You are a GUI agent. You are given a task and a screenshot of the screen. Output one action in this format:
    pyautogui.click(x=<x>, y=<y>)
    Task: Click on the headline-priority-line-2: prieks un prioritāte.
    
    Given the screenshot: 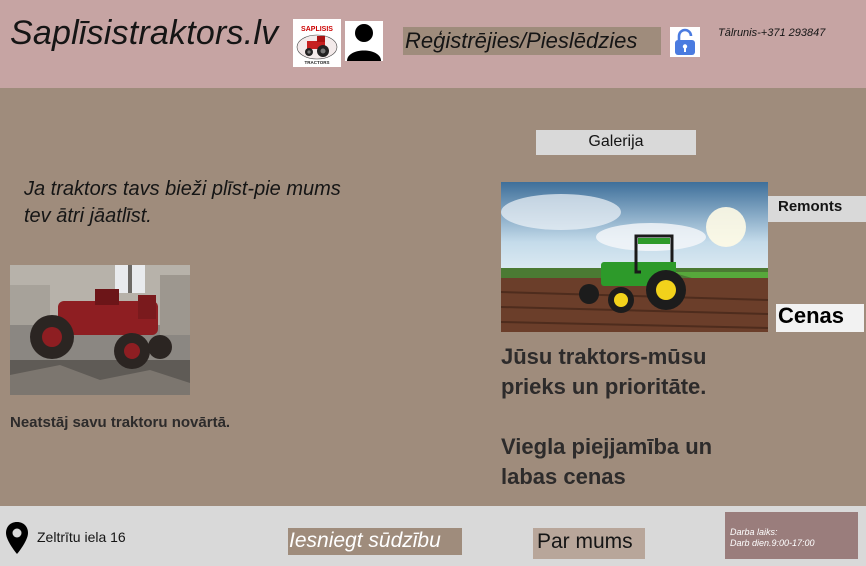 What is the action you would take?
    pyautogui.click(x=604, y=386)
    